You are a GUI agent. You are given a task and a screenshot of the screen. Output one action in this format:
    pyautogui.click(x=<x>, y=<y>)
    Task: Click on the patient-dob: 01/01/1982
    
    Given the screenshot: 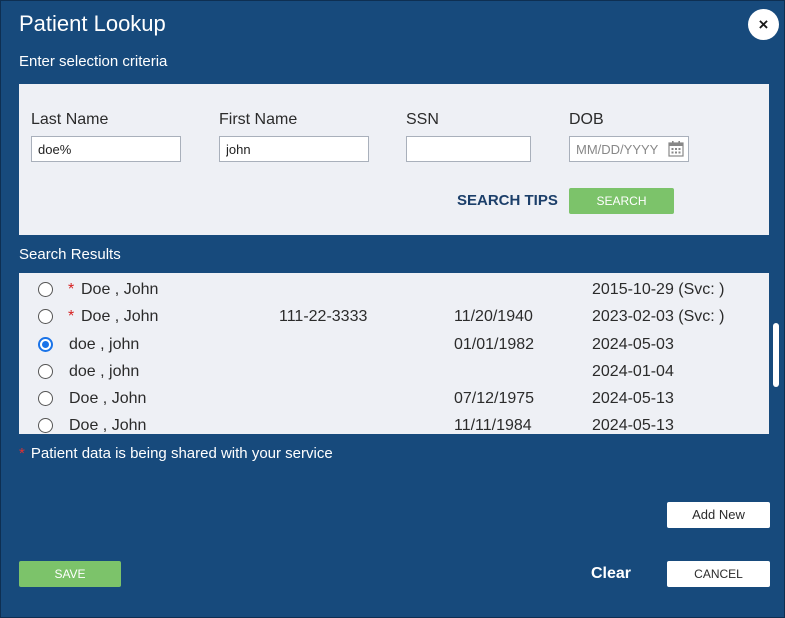 What is the action you would take?
    pyautogui.click(x=494, y=344)
    